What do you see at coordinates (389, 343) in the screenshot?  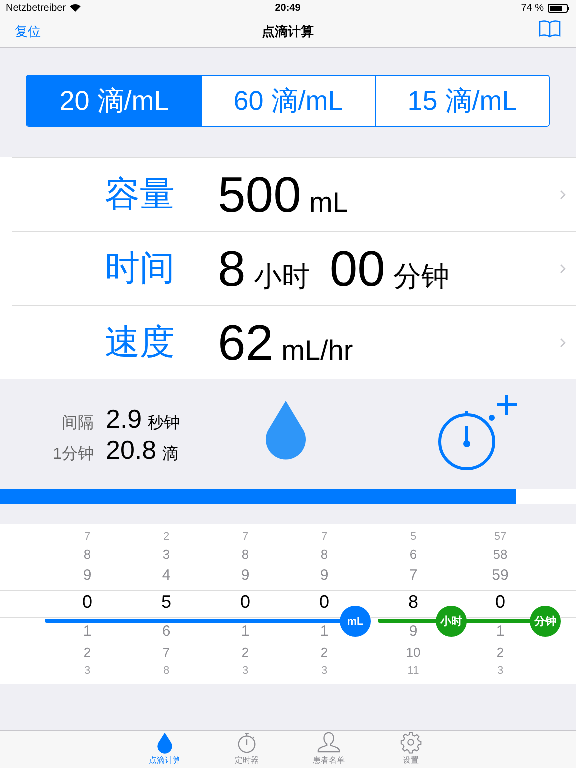 I see `field-value: 62 mL/hr` at bounding box center [389, 343].